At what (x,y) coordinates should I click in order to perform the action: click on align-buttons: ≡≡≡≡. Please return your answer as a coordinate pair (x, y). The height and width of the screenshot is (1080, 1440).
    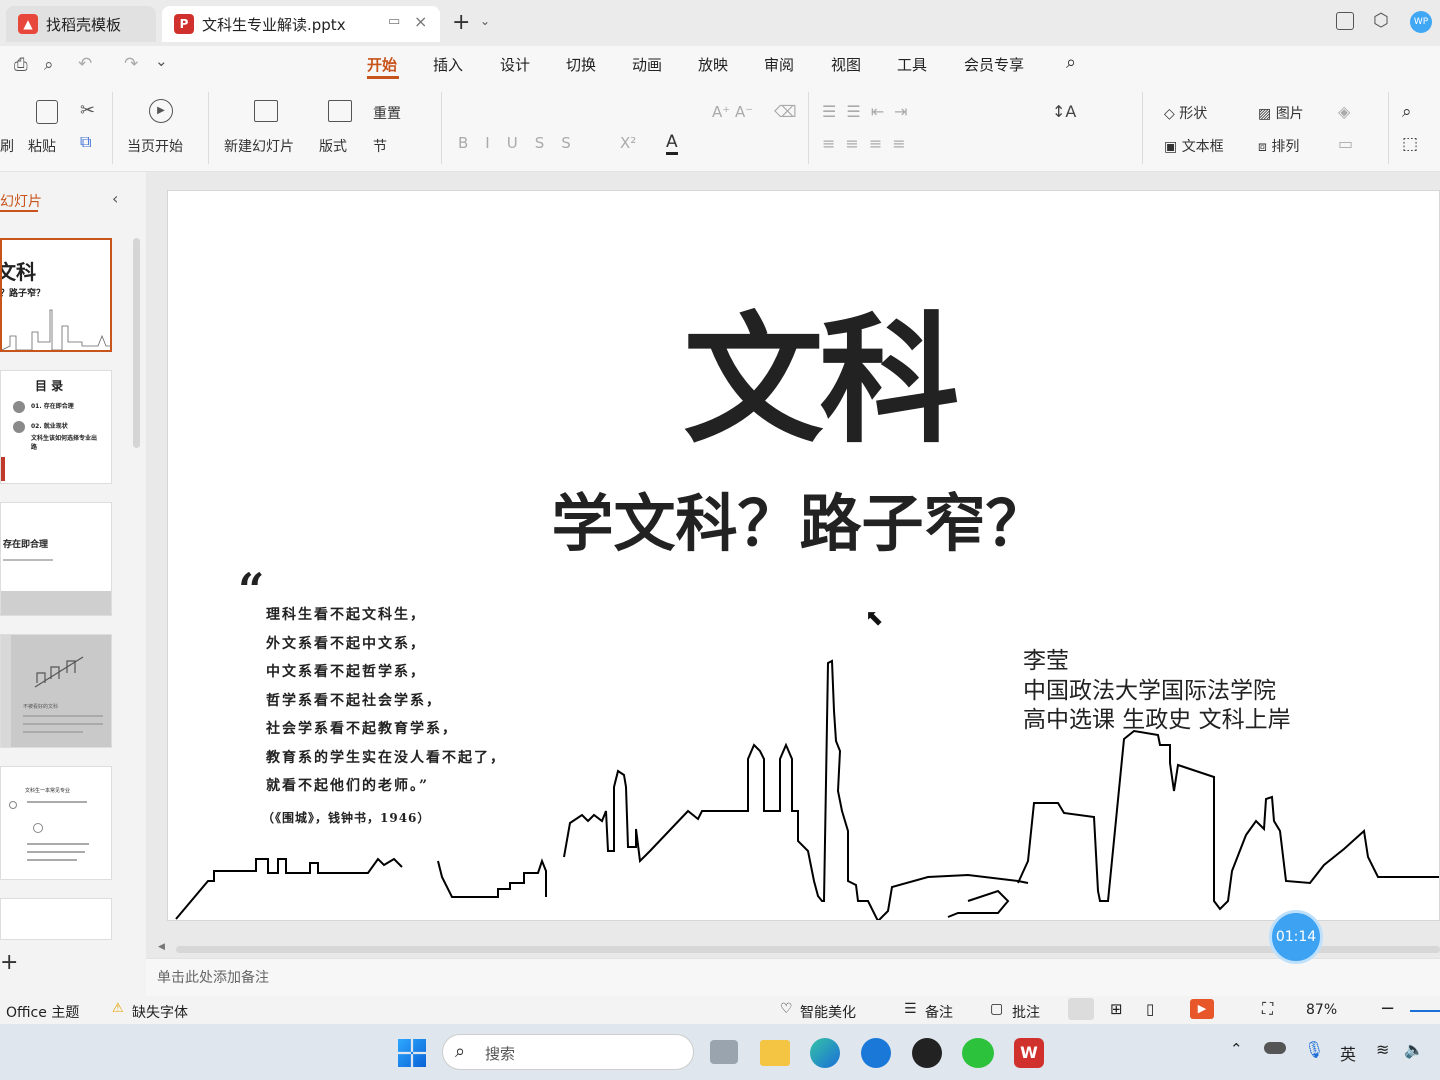
    Looking at the image, I should click on (869, 143).